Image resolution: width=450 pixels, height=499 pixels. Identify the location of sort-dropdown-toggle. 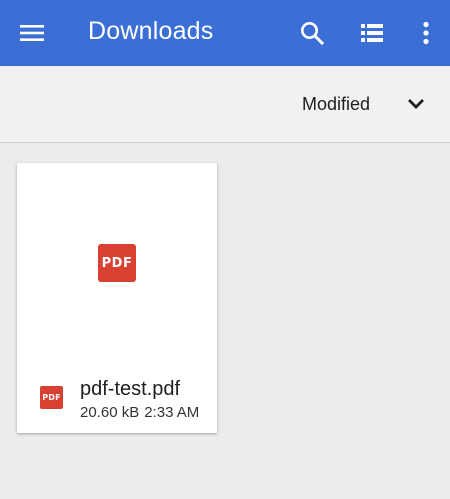
(416, 104).